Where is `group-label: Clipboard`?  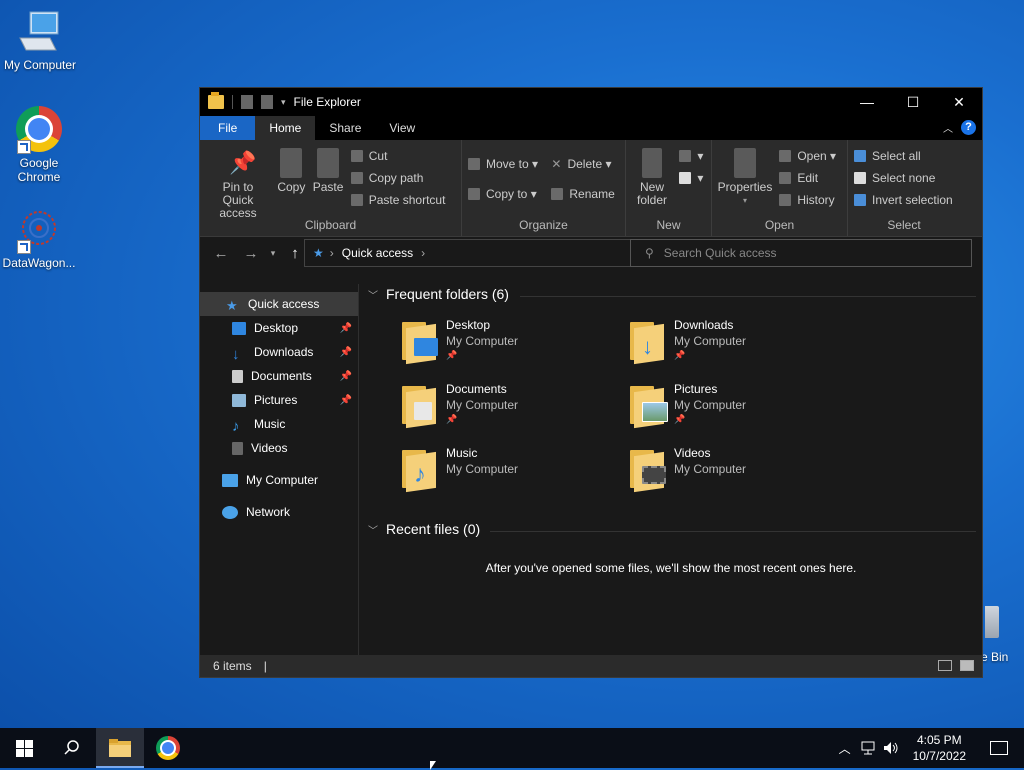 group-label: Clipboard is located at coordinates (330, 225).